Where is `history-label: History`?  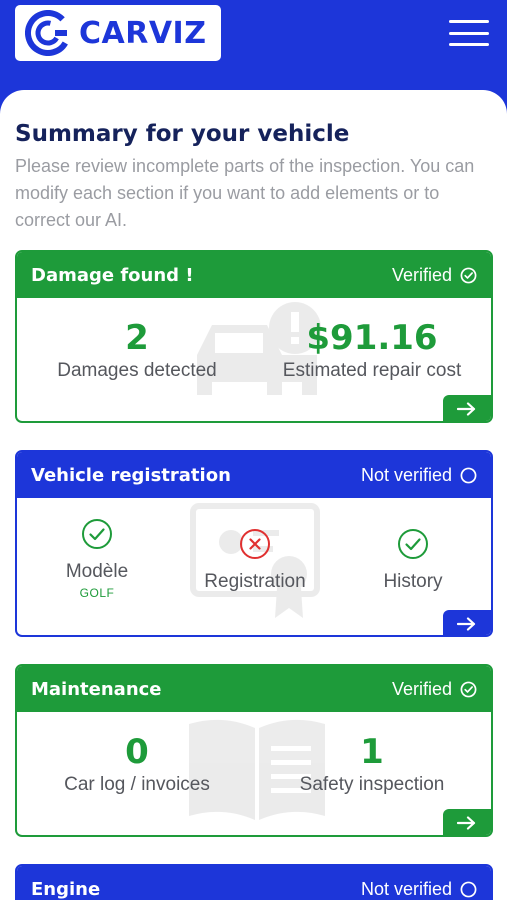
history-label: History is located at coordinates (413, 581).